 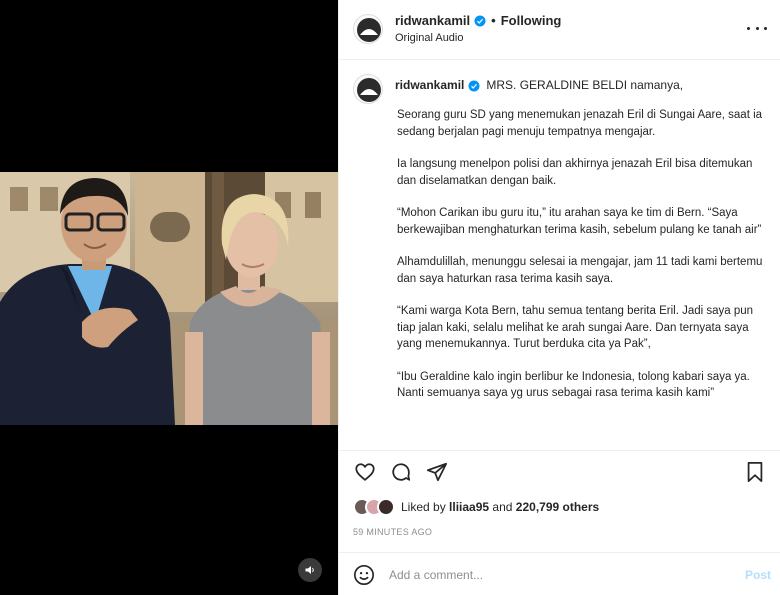 What do you see at coordinates (559, 30) in the screenshot?
I see `post-header: ridwankamil • Following Original Audio` at bounding box center [559, 30].